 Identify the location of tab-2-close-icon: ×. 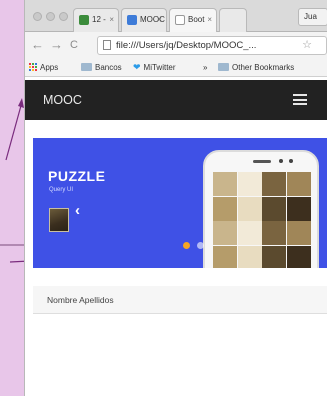
(159, 20).